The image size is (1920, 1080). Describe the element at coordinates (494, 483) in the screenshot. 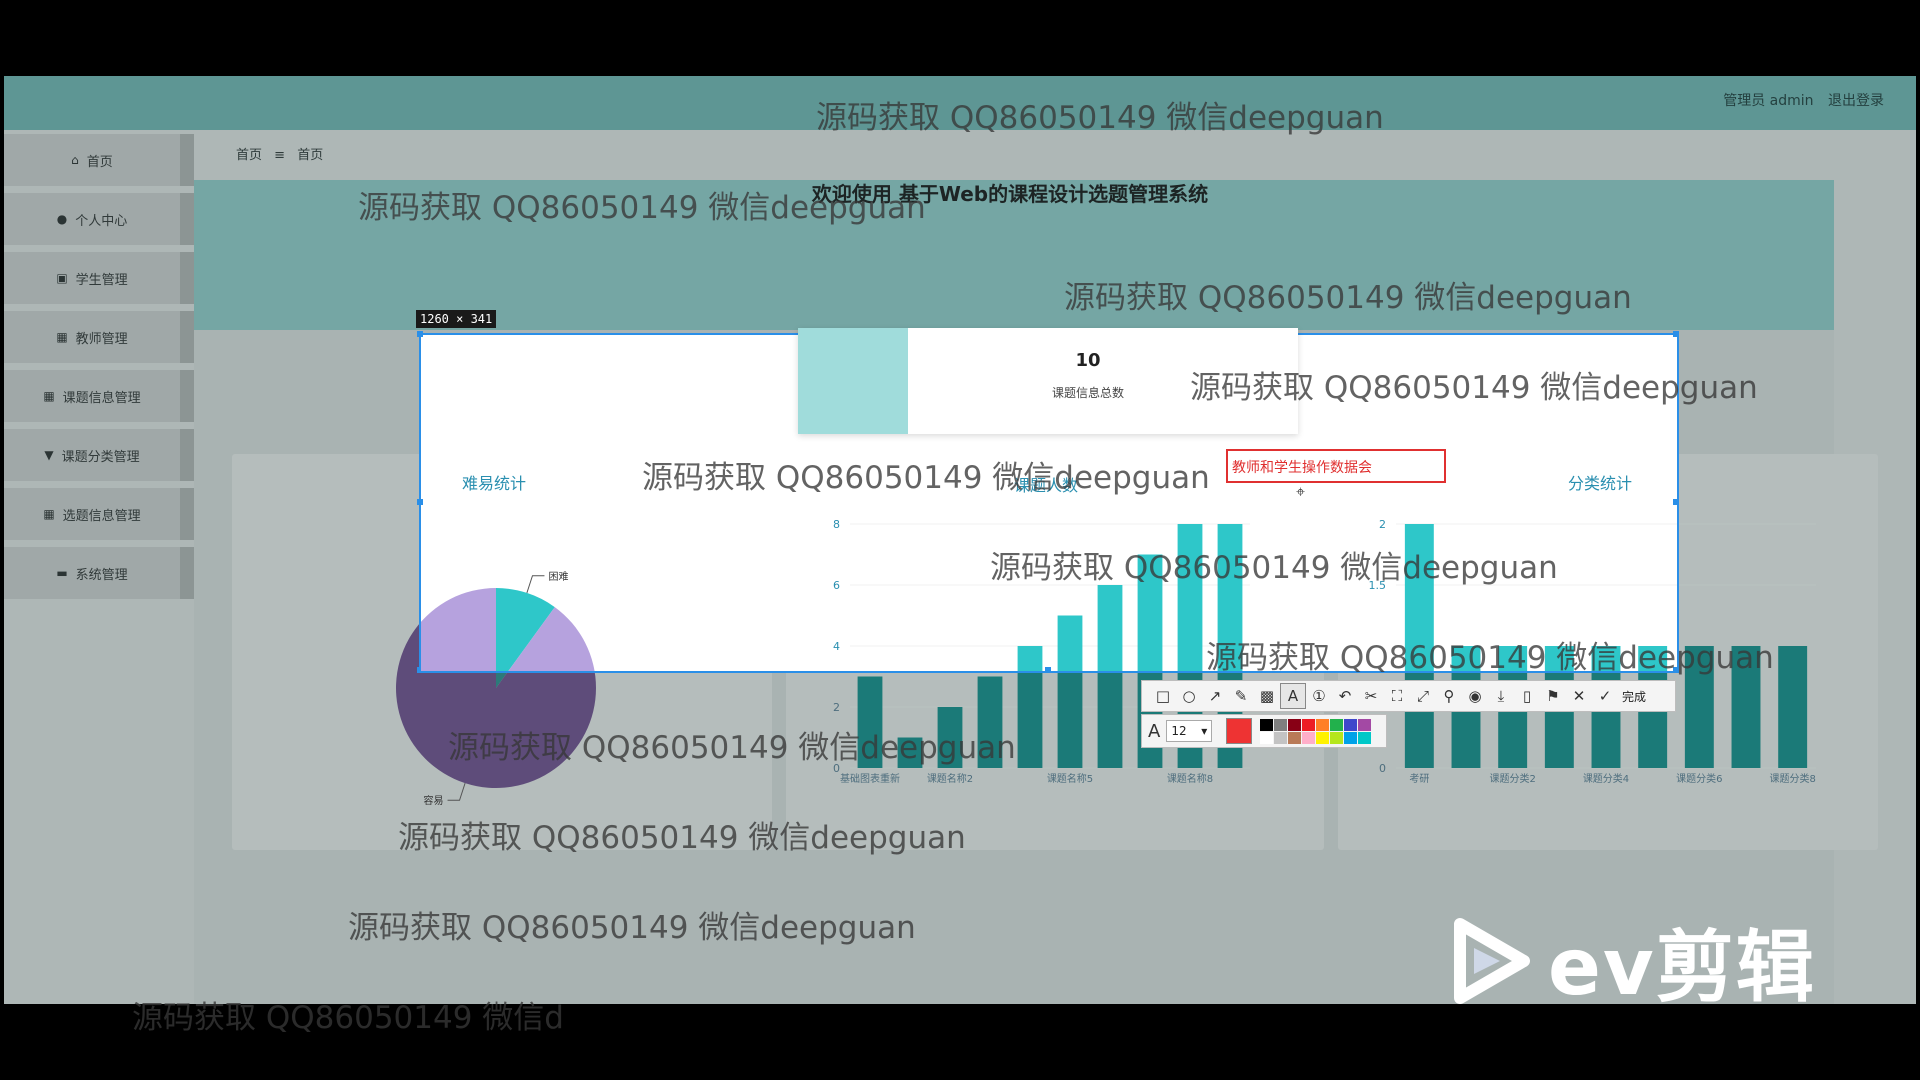

I see `difficulty-chart-title: 难易统计` at that location.